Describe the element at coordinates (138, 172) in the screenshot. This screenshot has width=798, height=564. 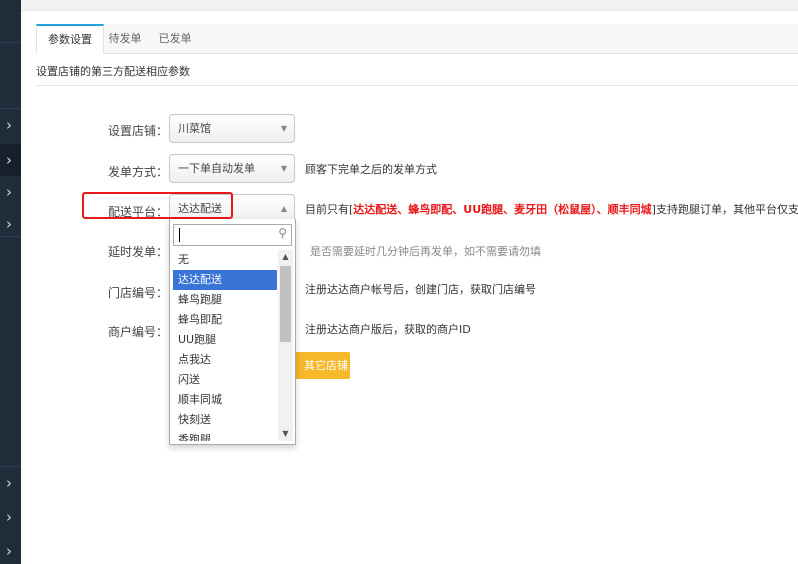
I see `dispatch-mode-label: 发单方式：` at that location.